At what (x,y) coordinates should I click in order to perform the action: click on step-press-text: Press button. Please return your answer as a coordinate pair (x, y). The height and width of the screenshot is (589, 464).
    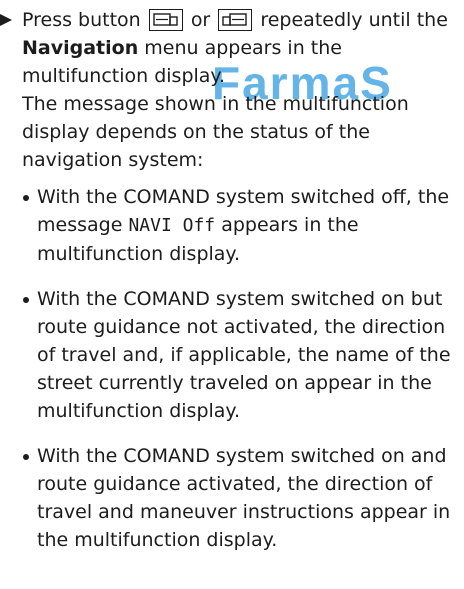
    Looking at the image, I should click on (81, 20).